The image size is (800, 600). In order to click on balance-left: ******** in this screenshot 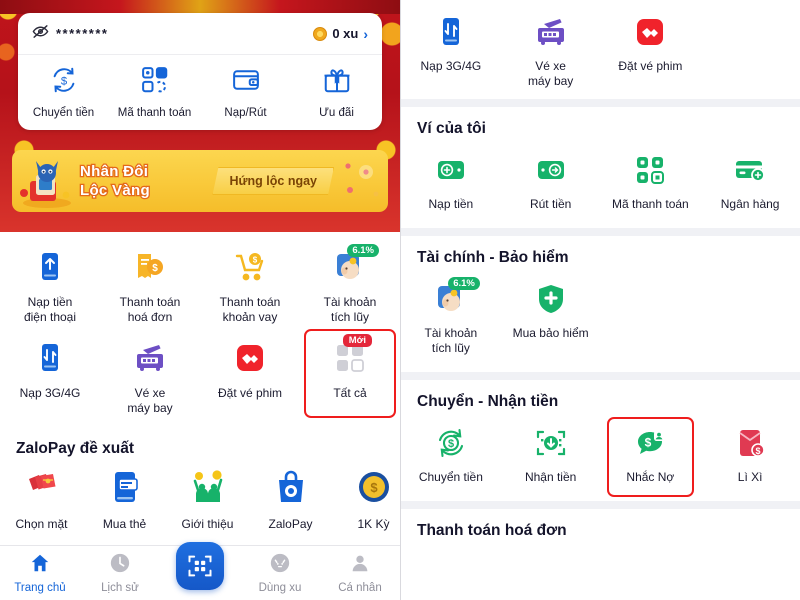, I will do `click(70, 34)`.